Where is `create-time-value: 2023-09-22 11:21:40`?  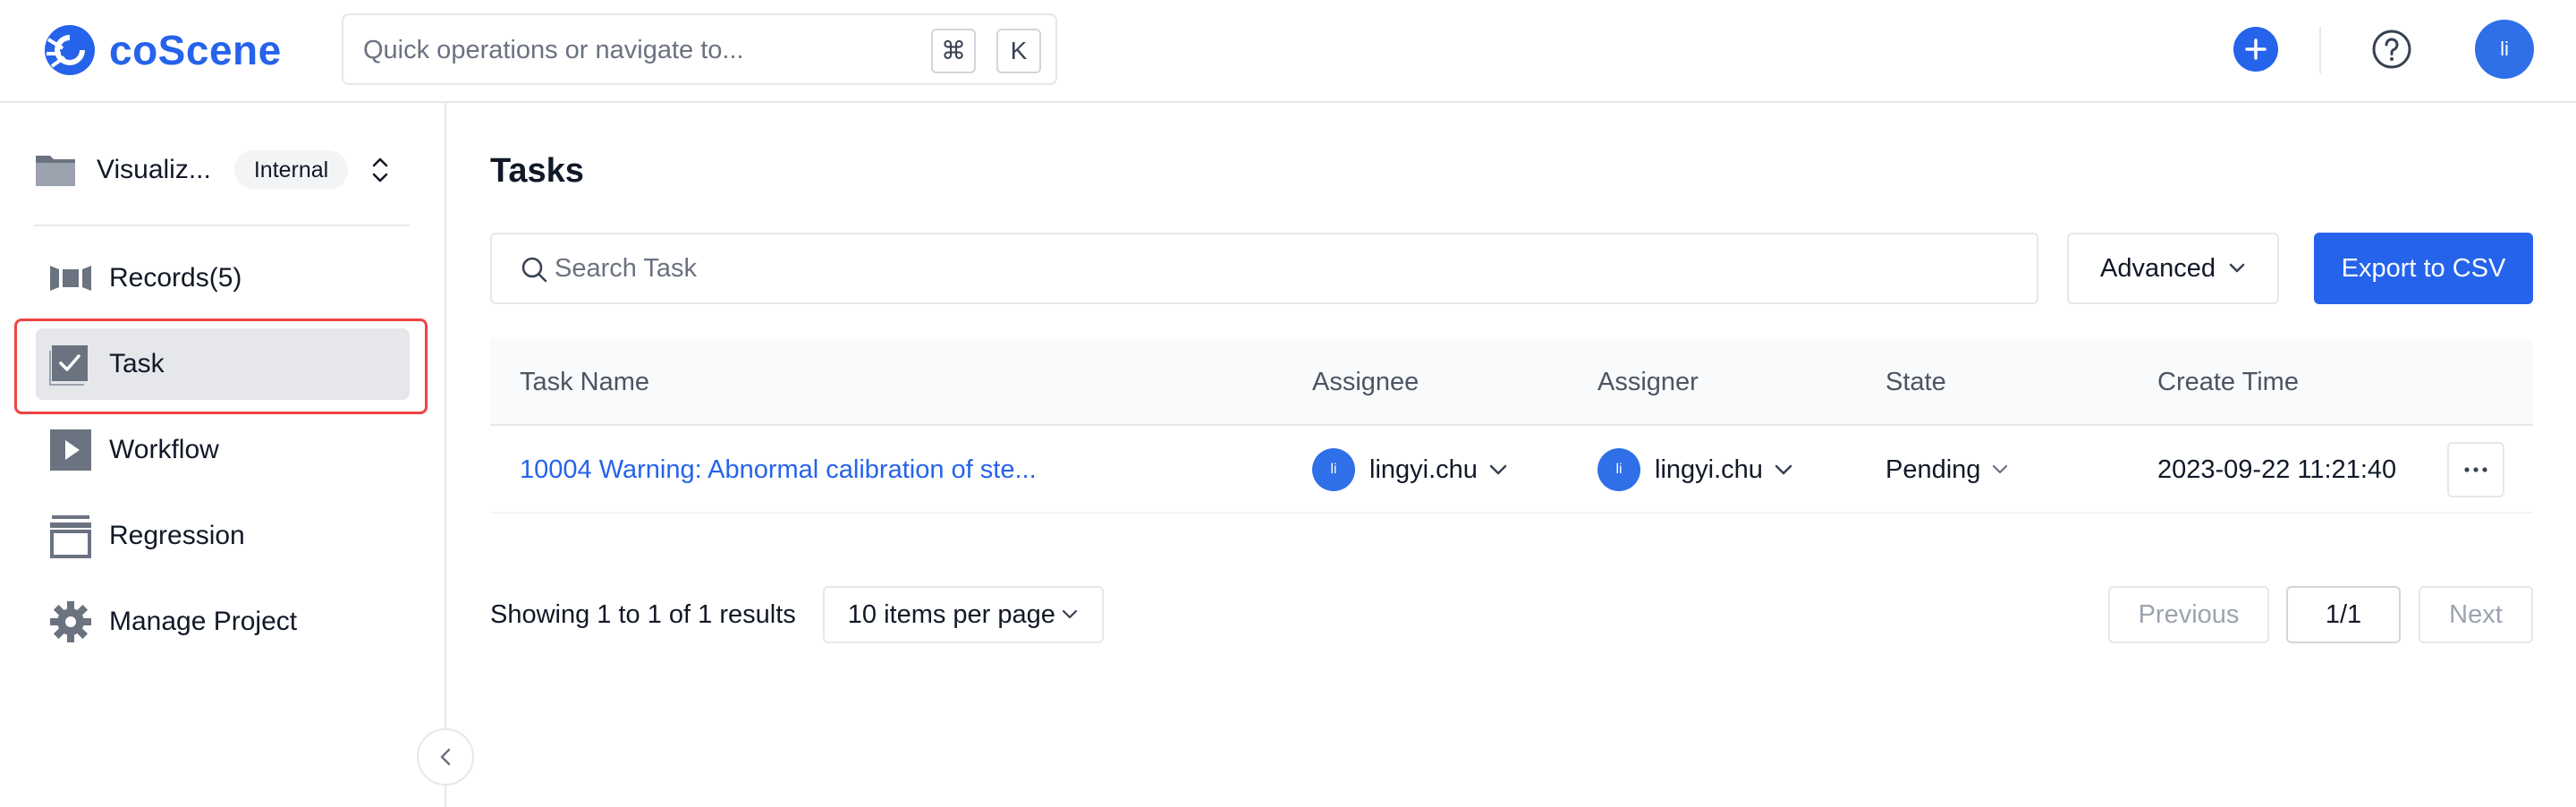 create-time-value: 2023-09-22 11:21:40 is located at coordinates (2277, 469).